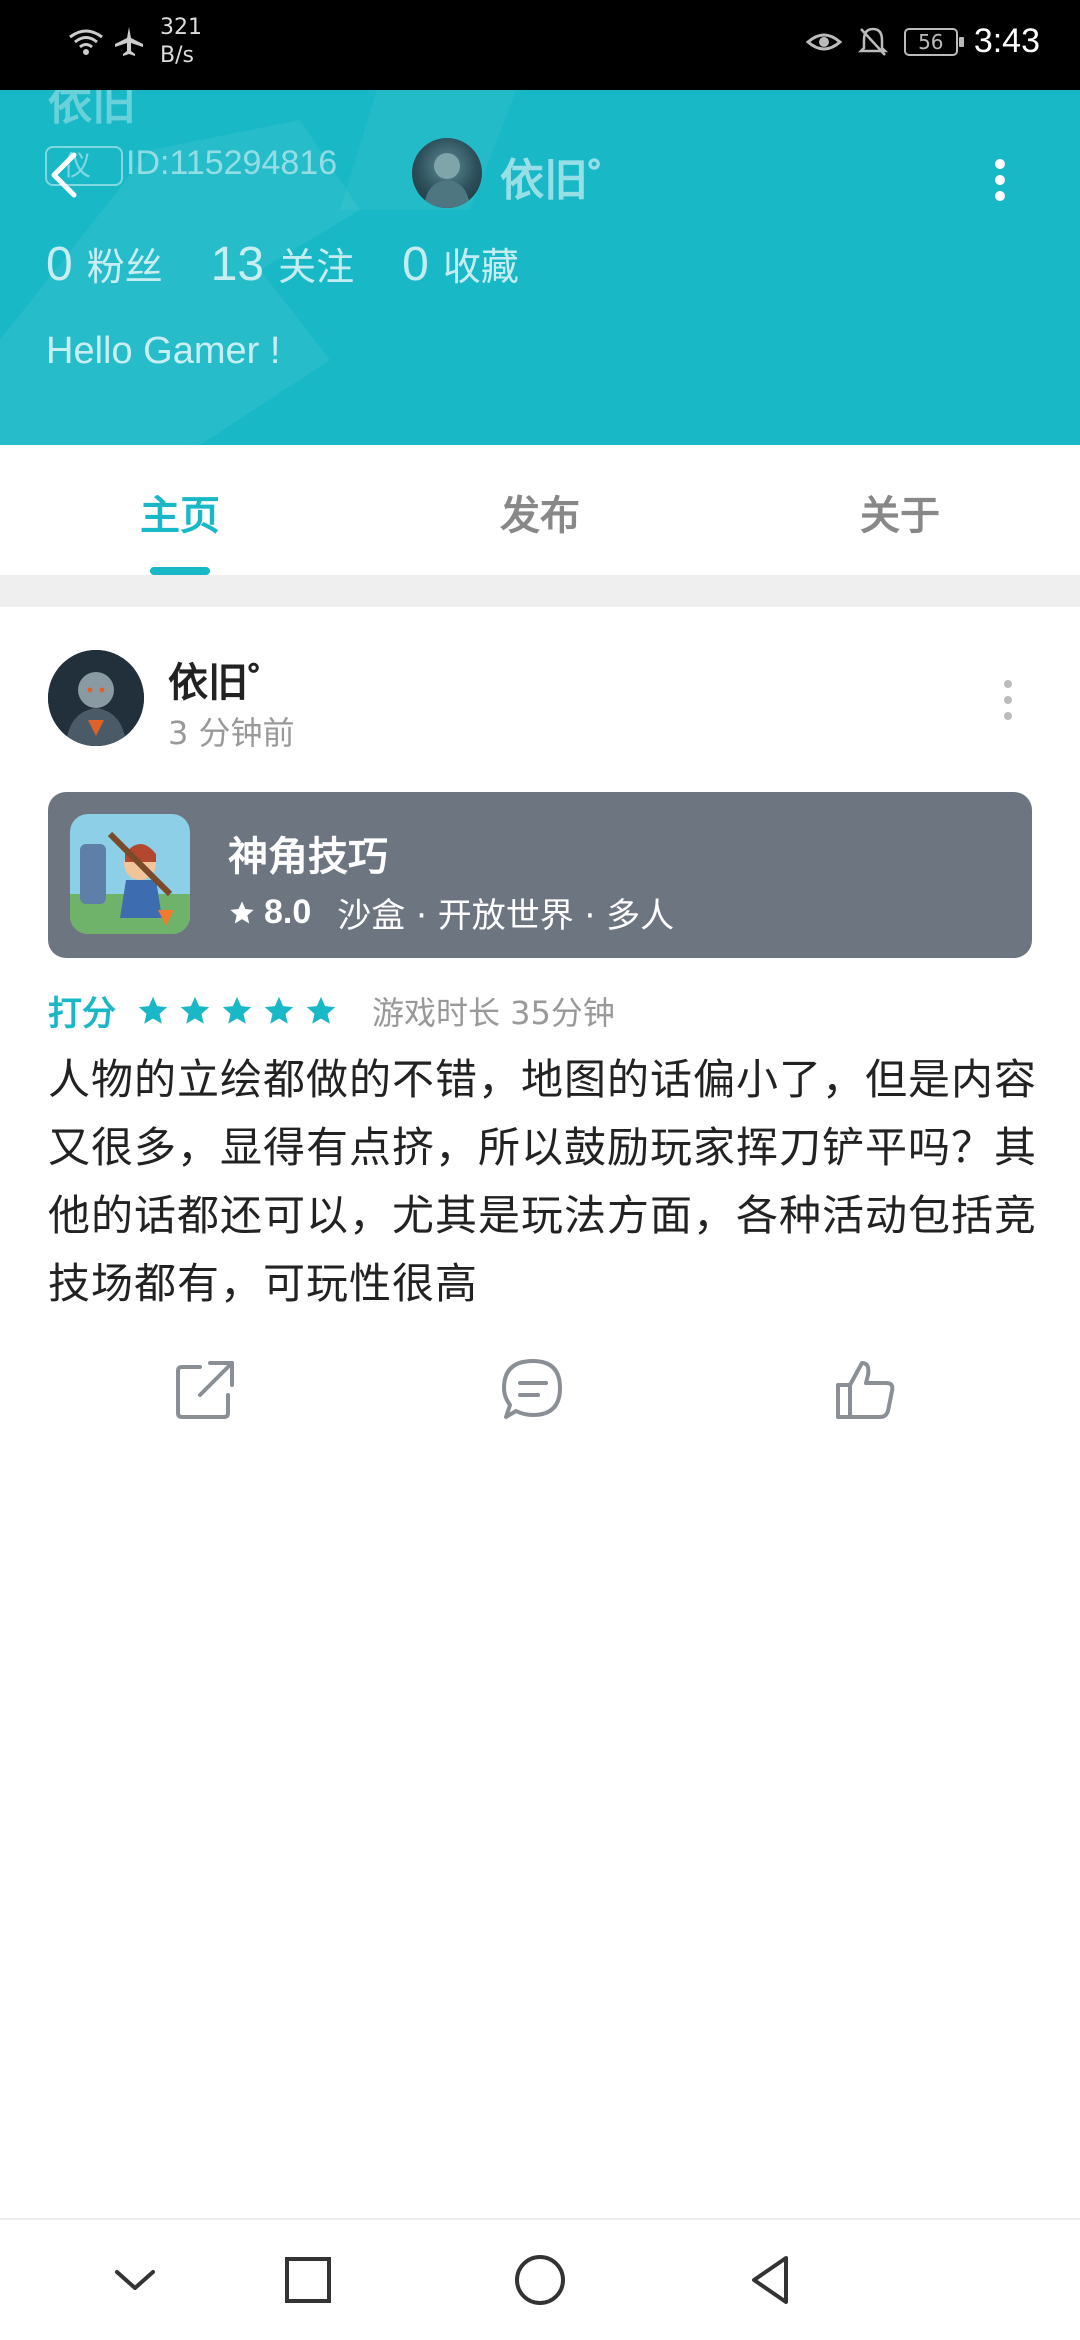 The height and width of the screenshot is (2340, 1080). Describe the element at coordinates (82, 1014) in the screenshot. I see `rating-label: 打分` at that location.